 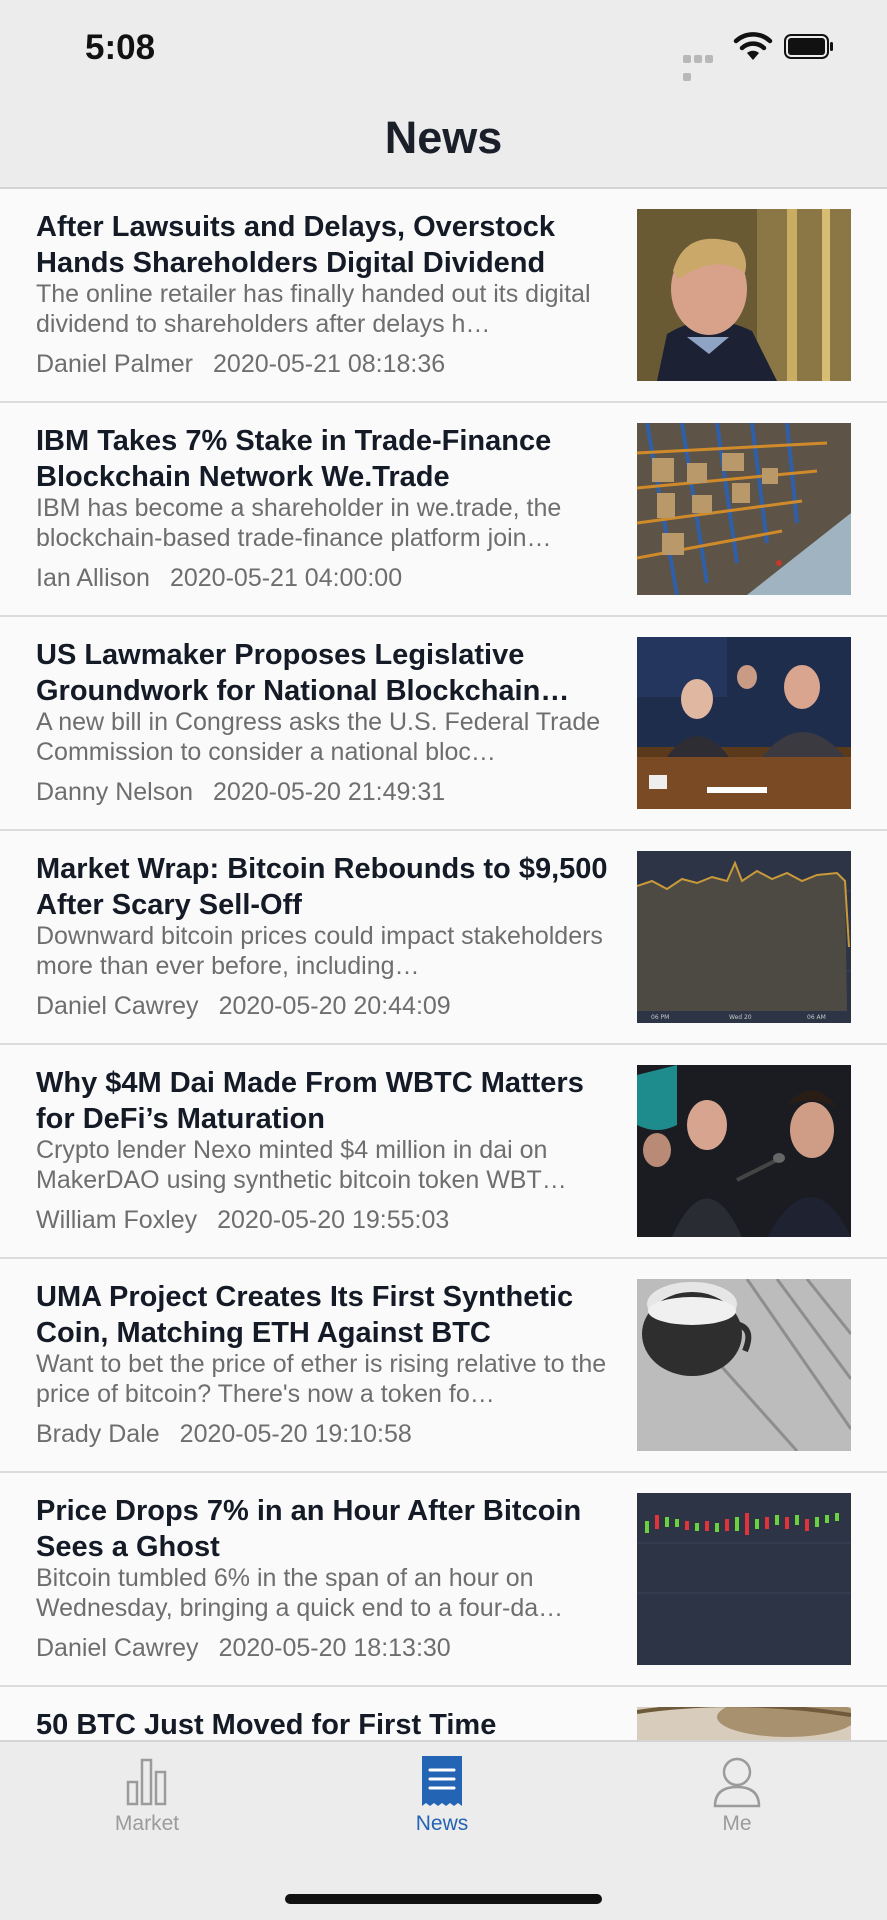 I want to click on news-item-date: 2020-05-20 19:55:03, so click(x=333, y=1220).